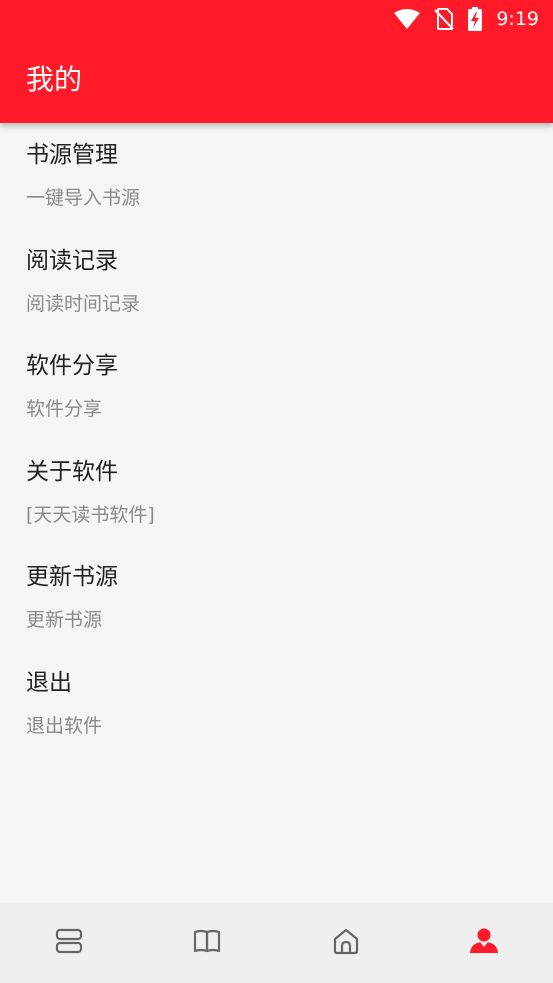 Image resolution: width=553 pixels, height=983 pixels. What do you see at coordinates (64, 409) in the screenshot?
I see `menu-item-subtitle: 软件分享` at bounding box center [64, 409].